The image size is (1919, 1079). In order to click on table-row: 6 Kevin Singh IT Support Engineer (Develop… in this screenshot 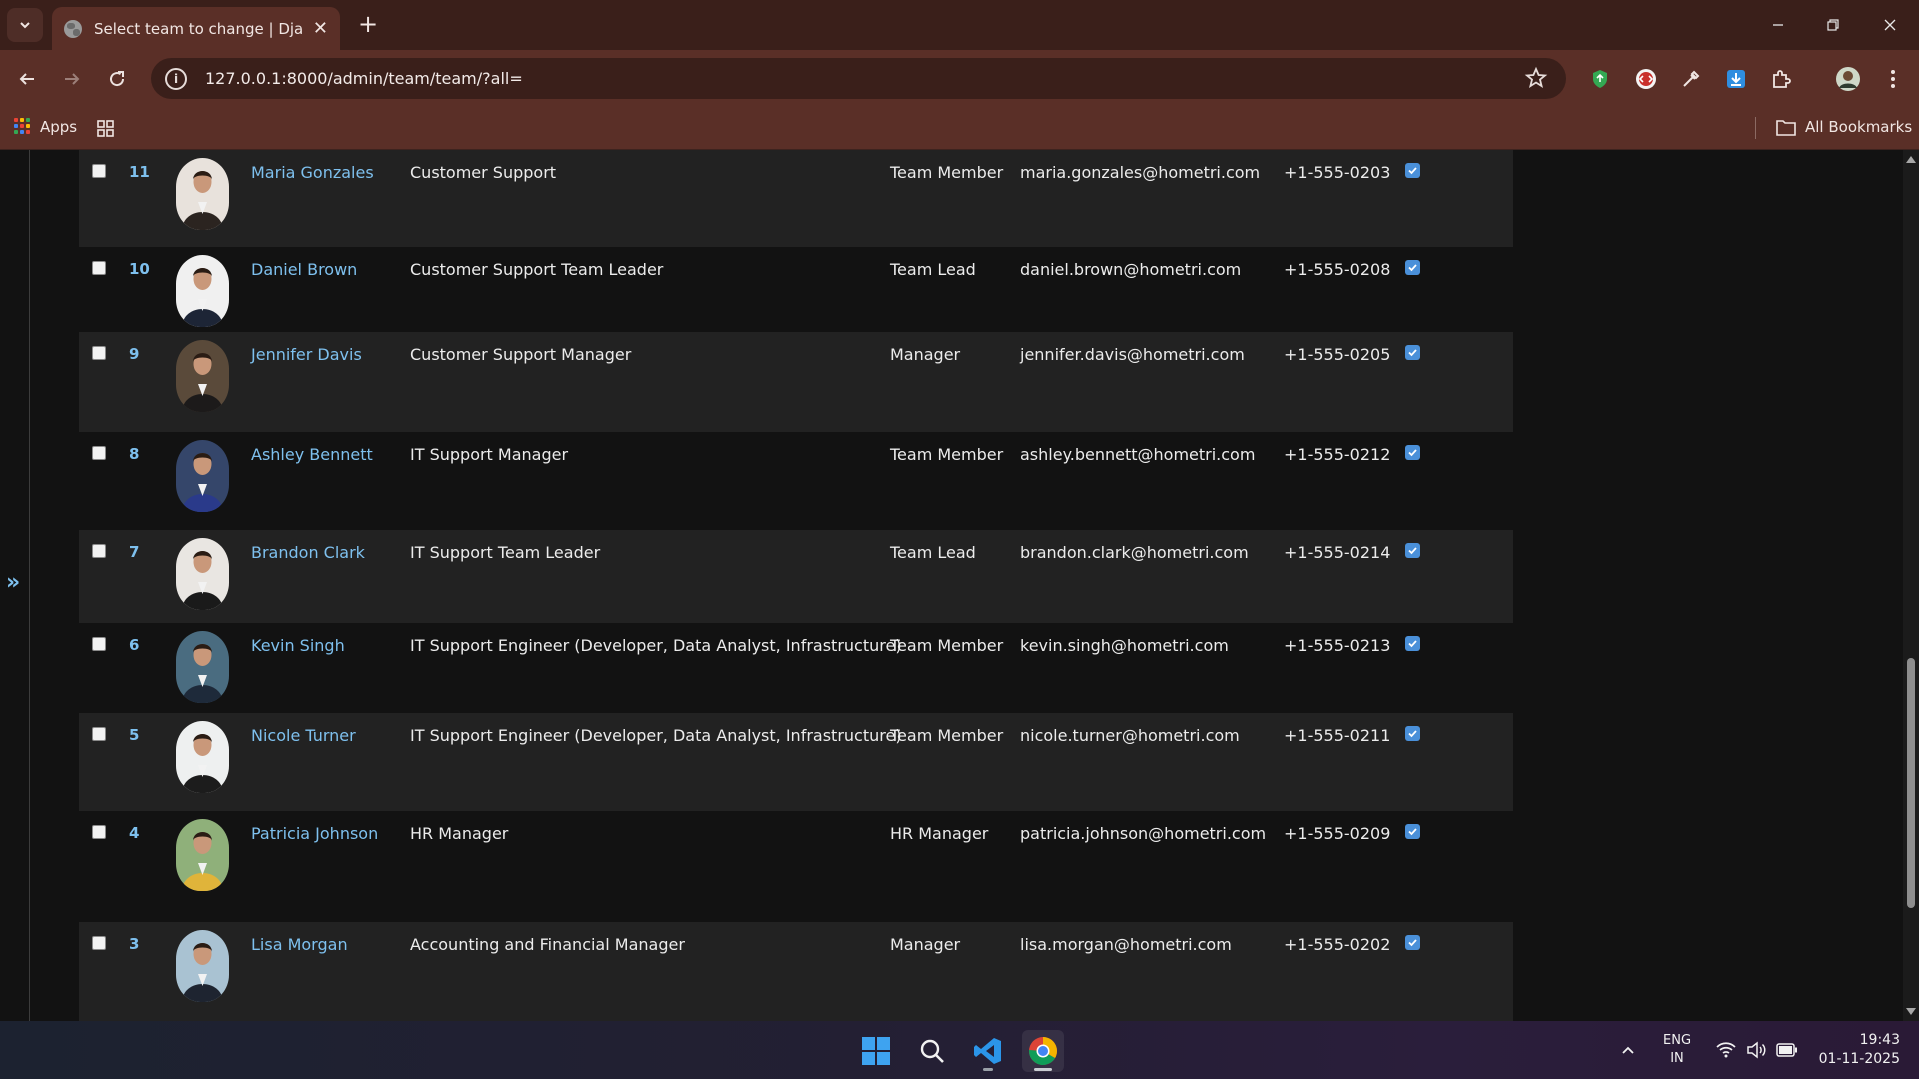, I will do `click(796, 668)`.